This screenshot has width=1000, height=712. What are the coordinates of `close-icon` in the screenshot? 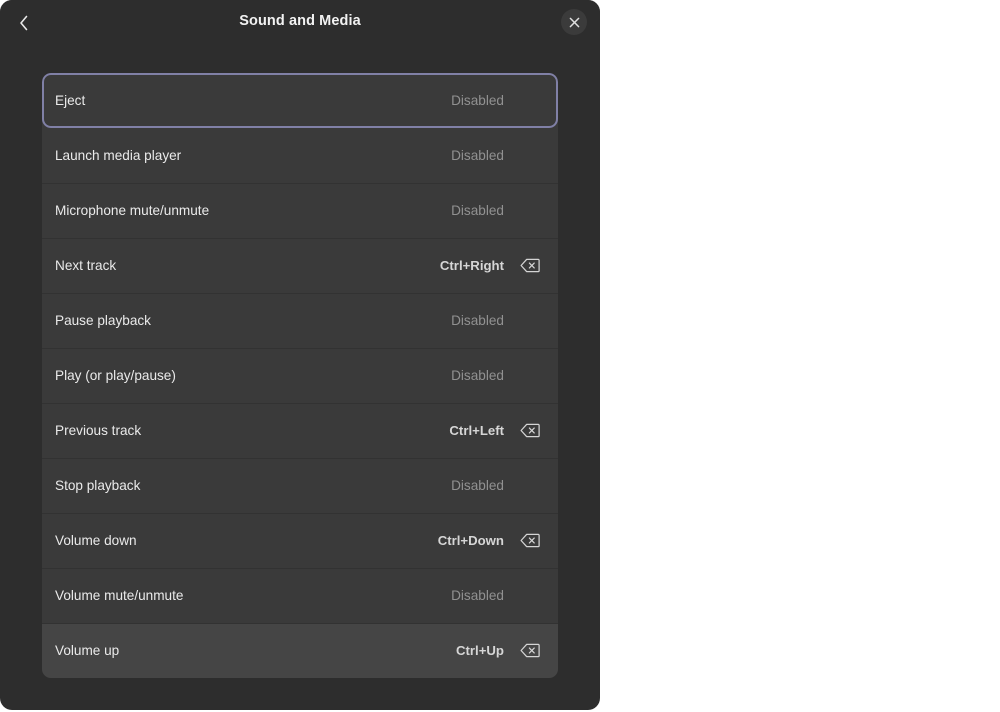 It's located at (574, 22).